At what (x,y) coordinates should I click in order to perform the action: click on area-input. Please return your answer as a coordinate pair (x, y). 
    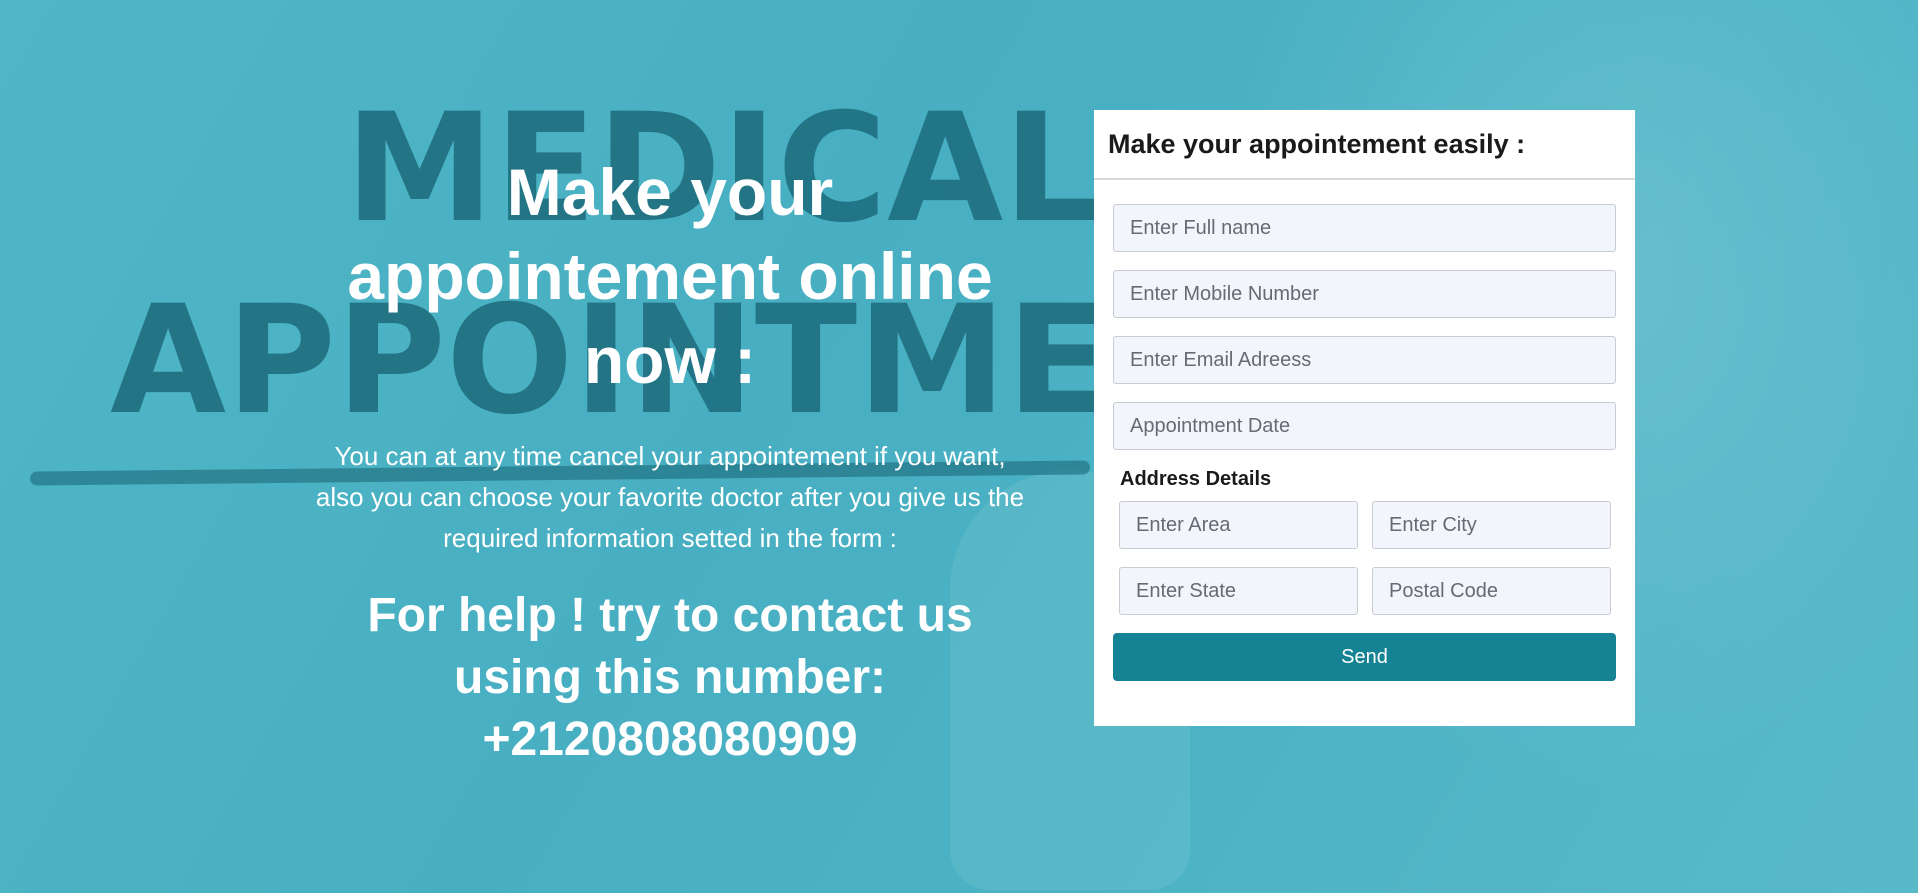
    Looking at the image, I should click on (1238, 525).